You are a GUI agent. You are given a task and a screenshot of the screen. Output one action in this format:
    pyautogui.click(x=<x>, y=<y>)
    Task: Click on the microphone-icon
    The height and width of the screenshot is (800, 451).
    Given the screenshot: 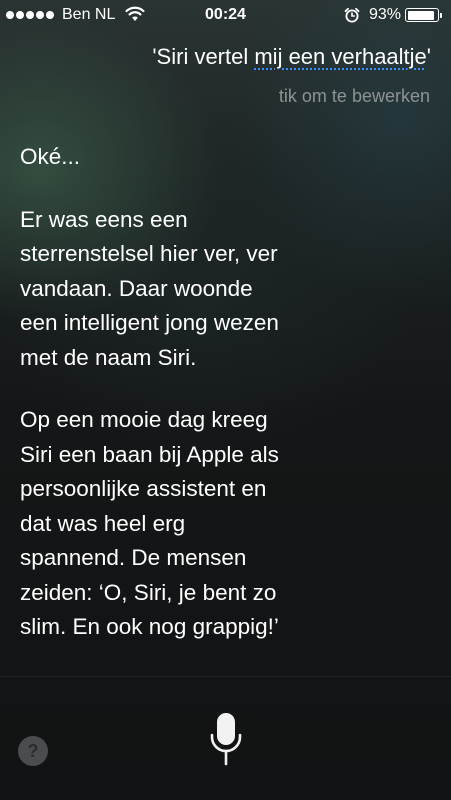 What is the action you would take?
    pyautogui.click(x=226, y=739)
    